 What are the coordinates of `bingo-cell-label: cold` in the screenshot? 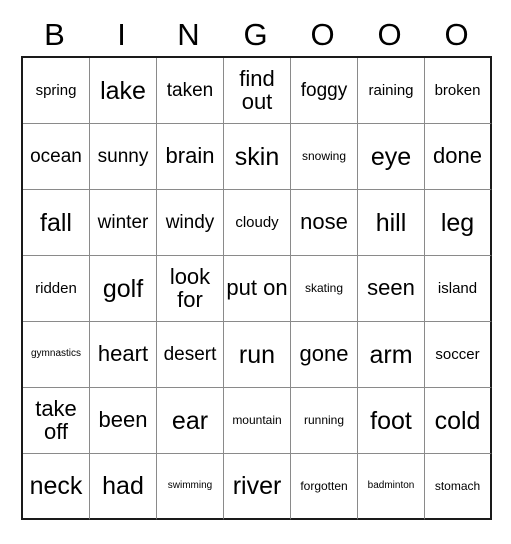 It's located at (457, 420).